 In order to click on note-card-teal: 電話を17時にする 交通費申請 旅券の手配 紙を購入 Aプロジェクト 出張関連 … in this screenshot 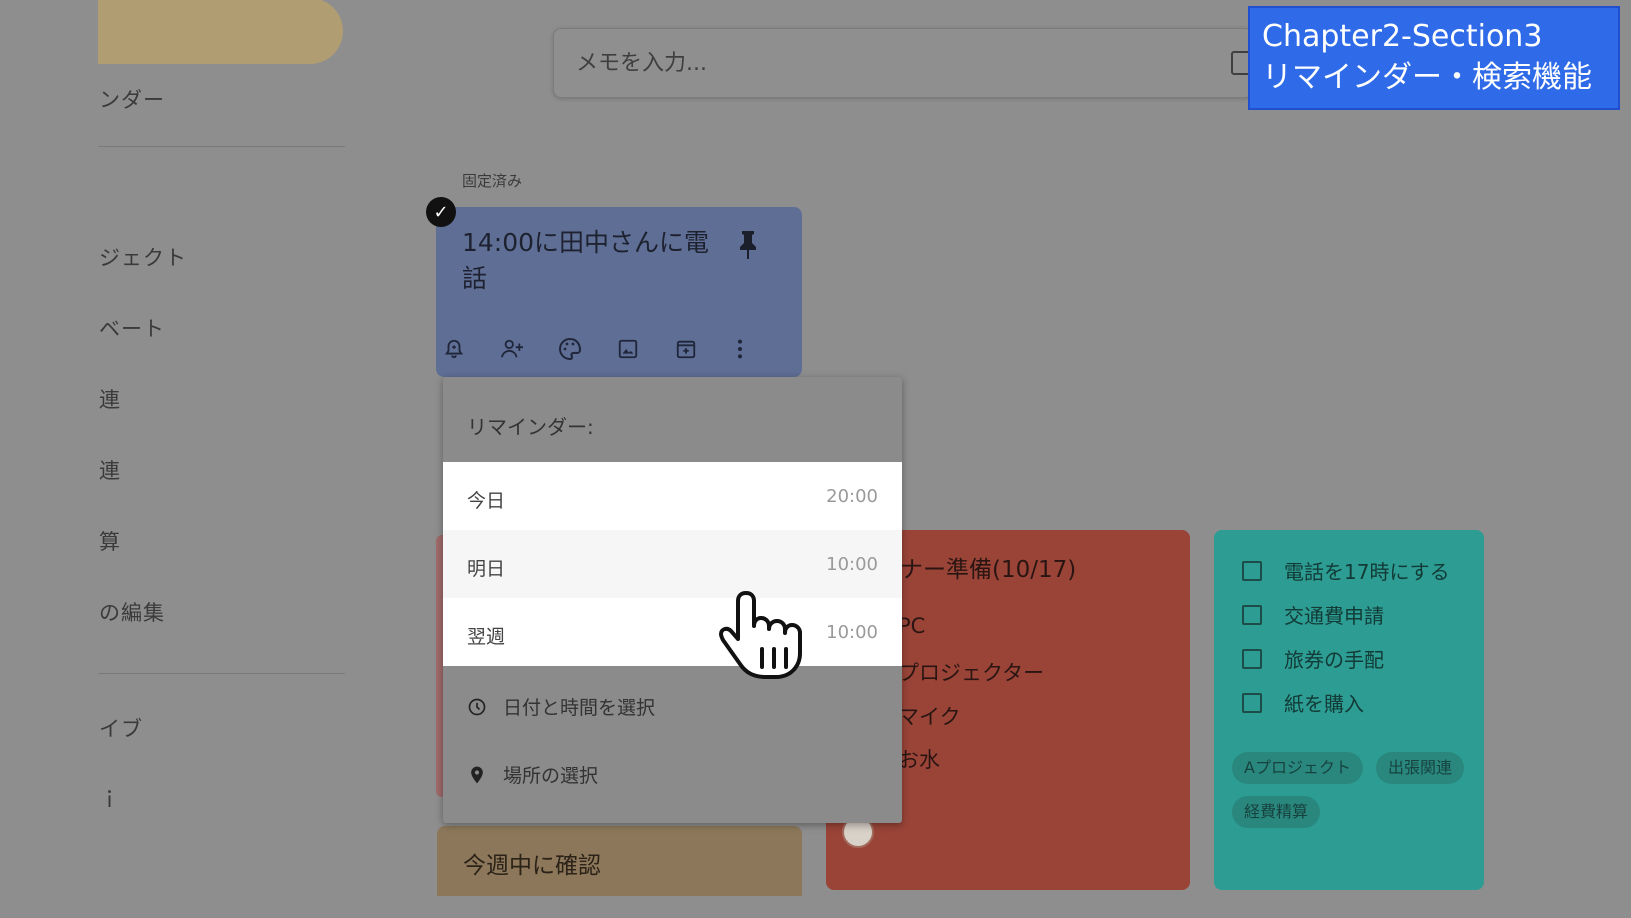, I will do `click(1349, 710)`.